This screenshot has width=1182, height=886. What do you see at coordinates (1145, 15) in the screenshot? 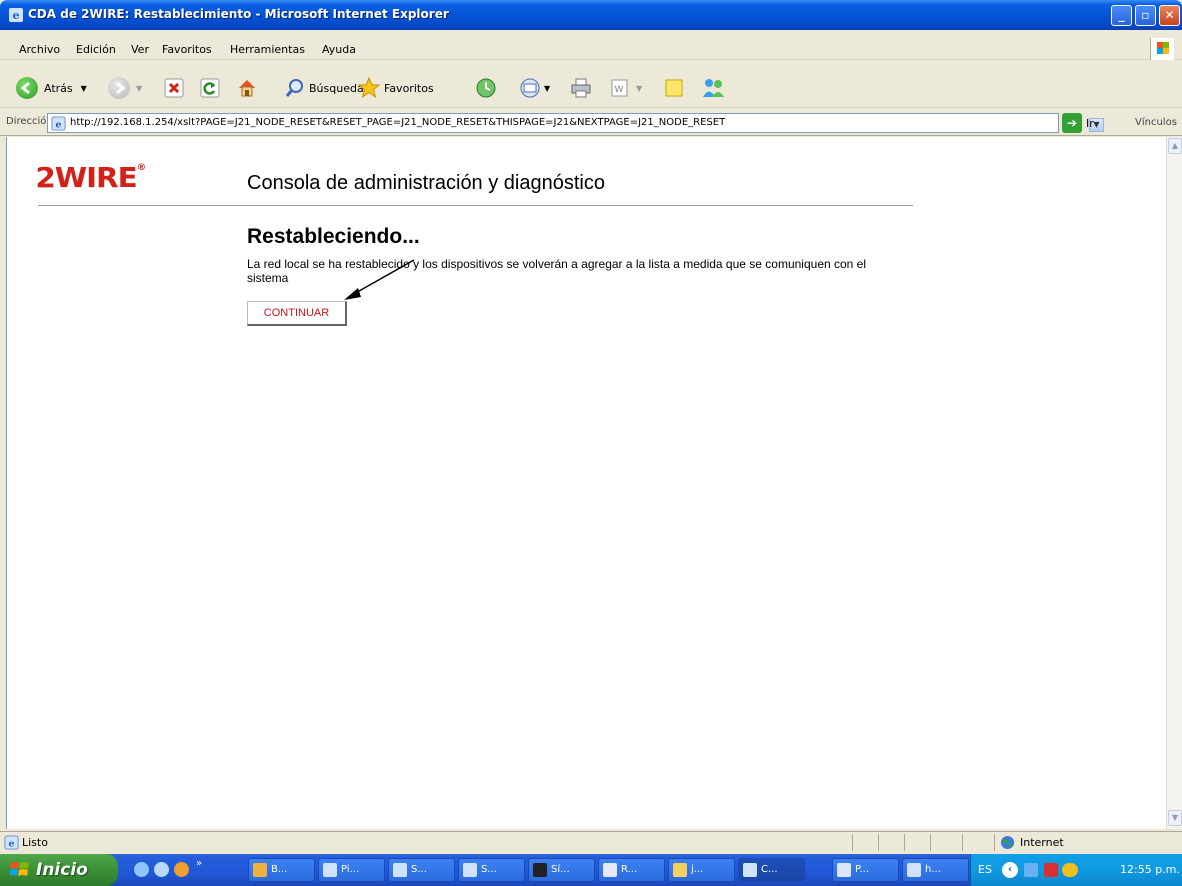
I see `maximize-button: ▫` at bounding box center [1145, 15].